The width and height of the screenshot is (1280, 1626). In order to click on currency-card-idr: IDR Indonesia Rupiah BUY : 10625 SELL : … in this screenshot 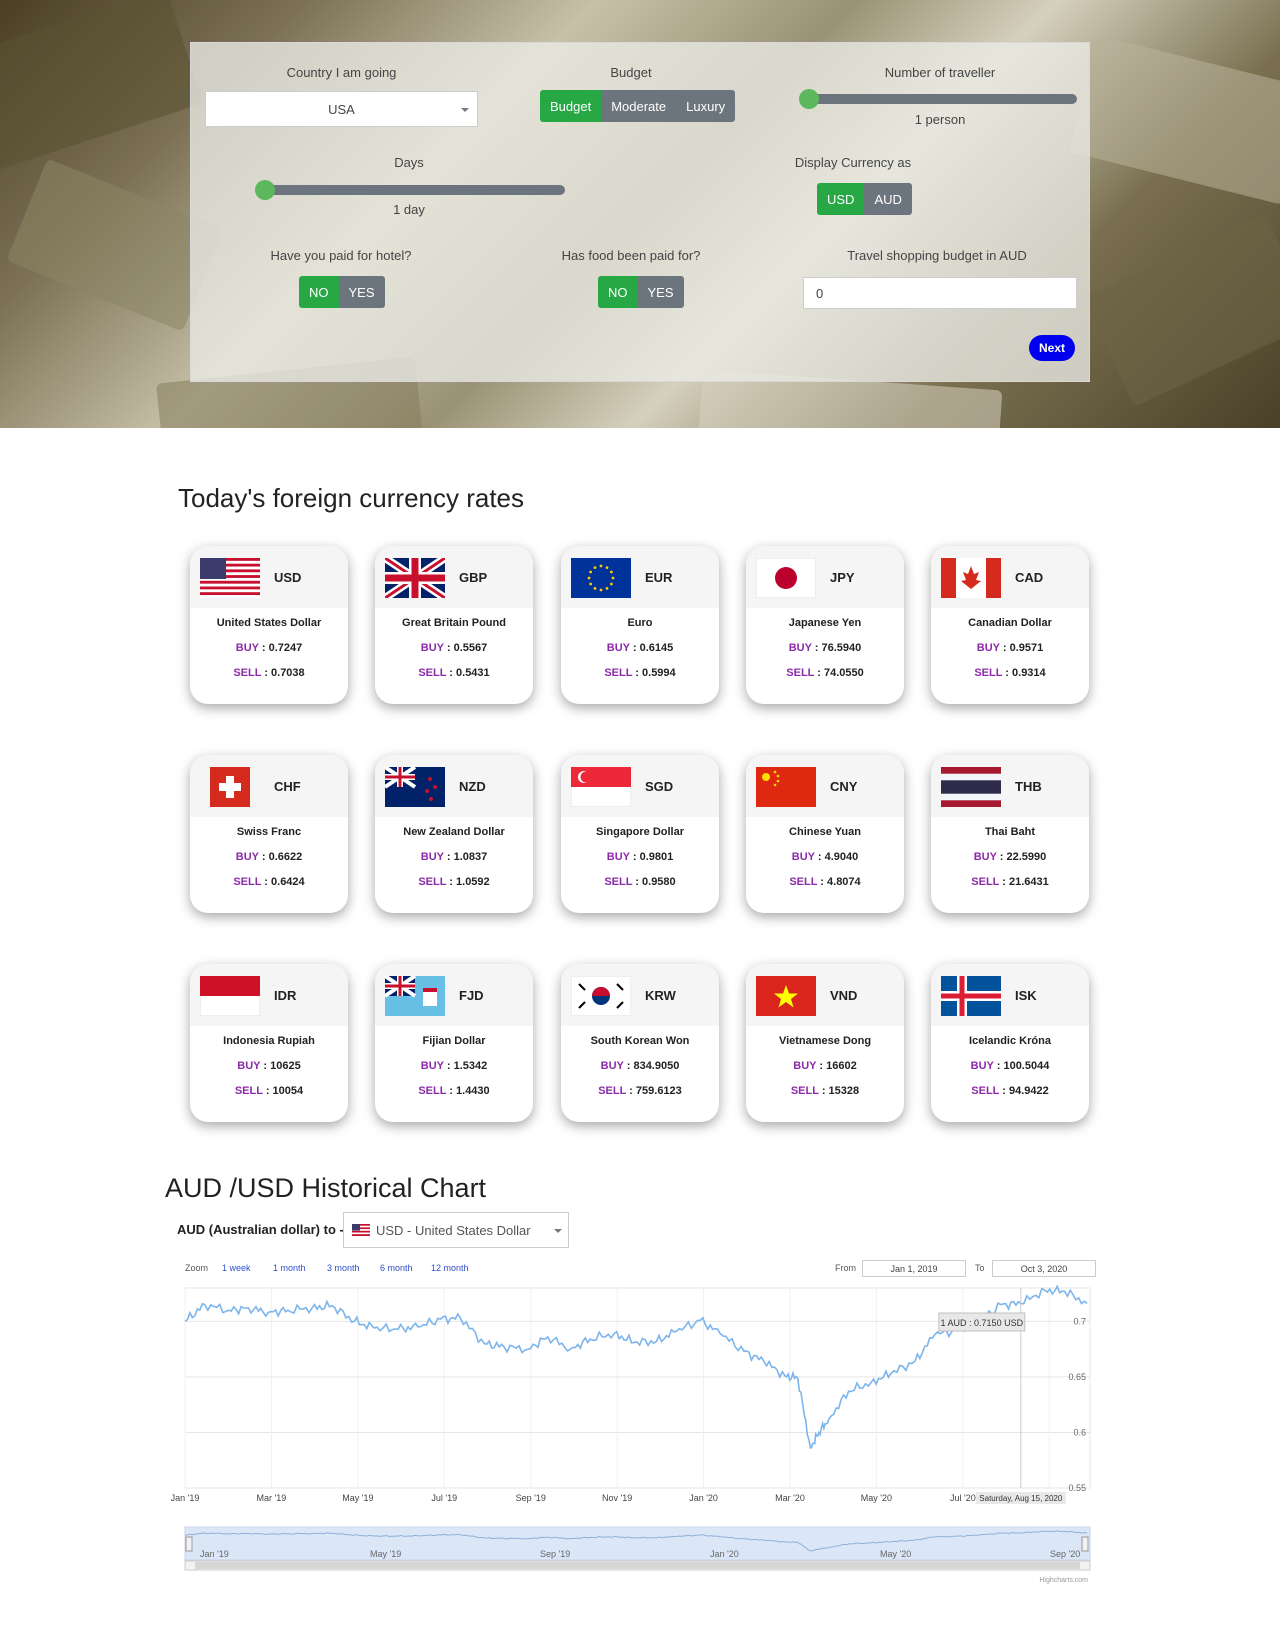, I will do `click(269, 1043)`.